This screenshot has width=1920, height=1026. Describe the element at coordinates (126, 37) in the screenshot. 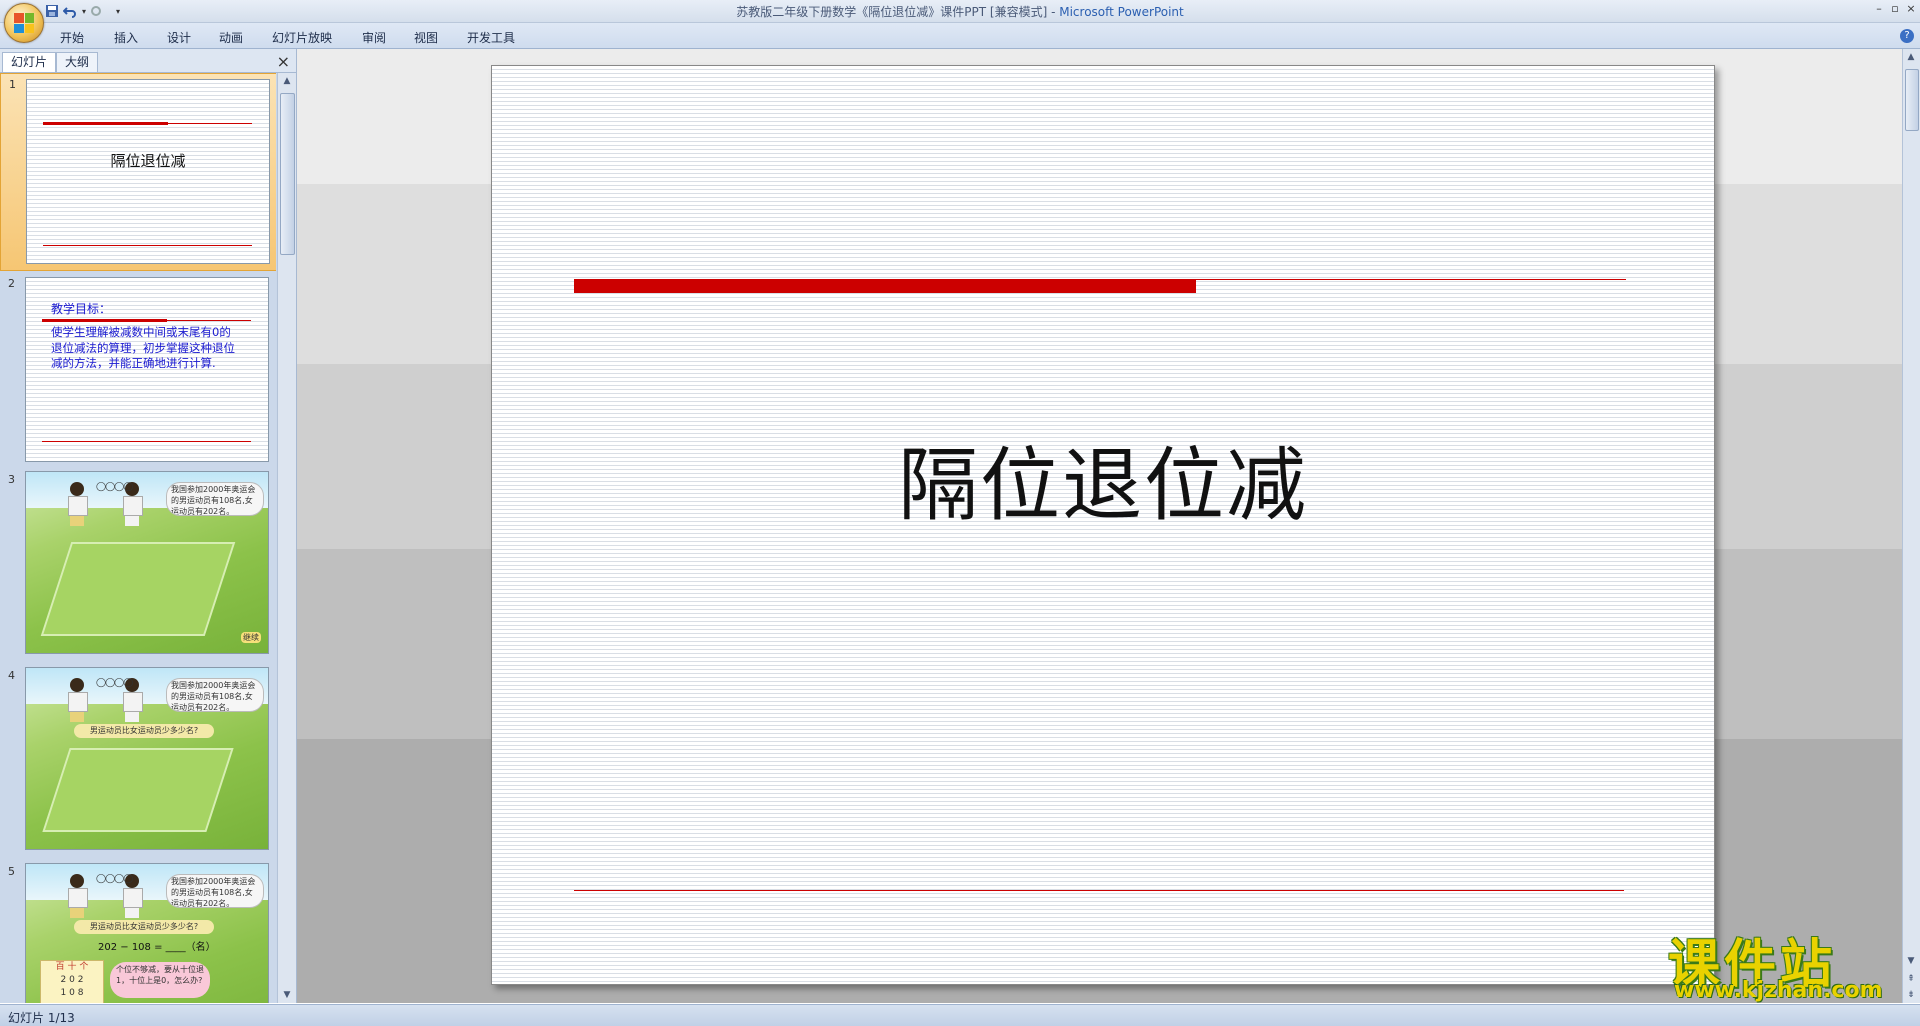

I see `tab-insert: 插入` at that location.